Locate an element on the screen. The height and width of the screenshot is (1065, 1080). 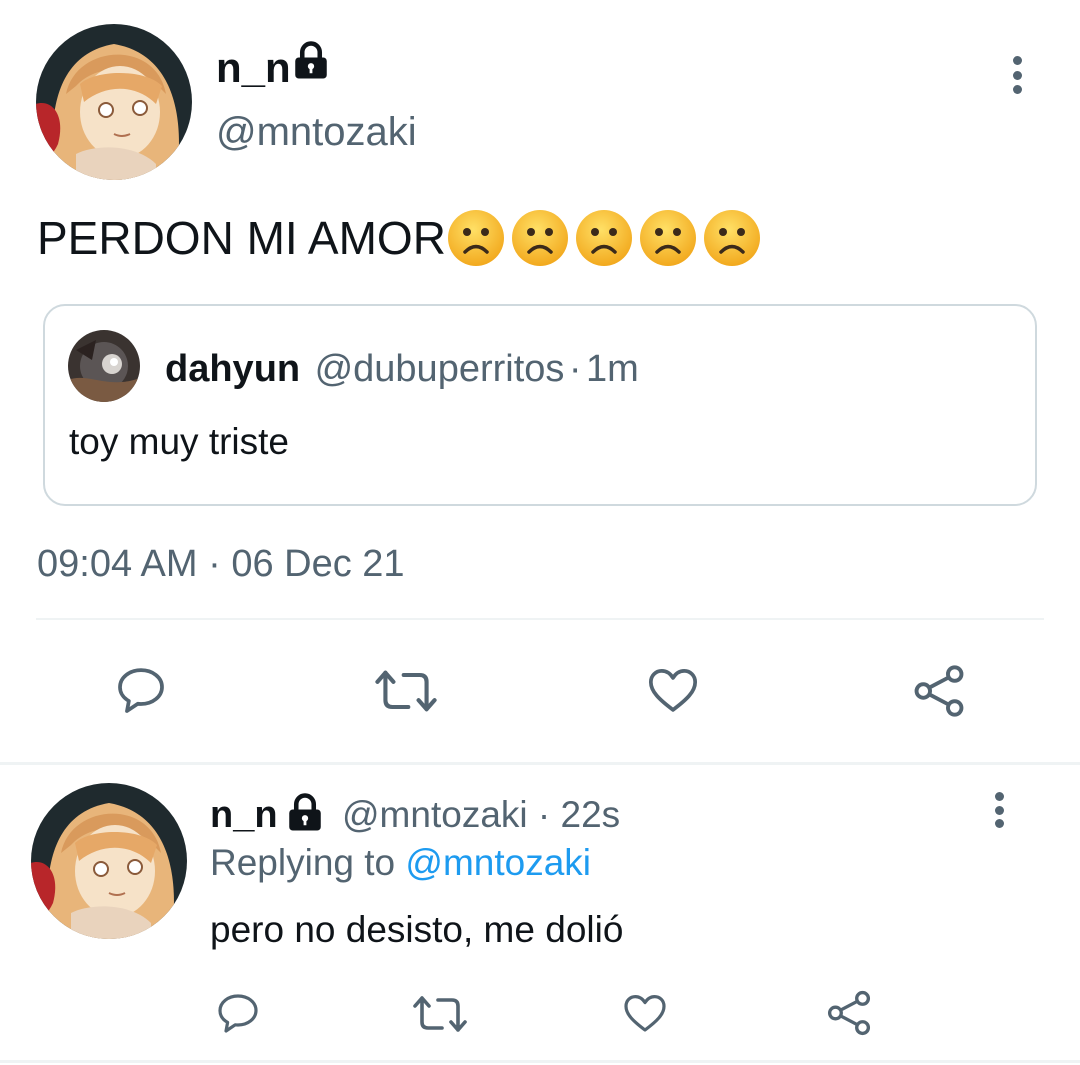
quoted-time: 1m is located at coordinates (612, 369).